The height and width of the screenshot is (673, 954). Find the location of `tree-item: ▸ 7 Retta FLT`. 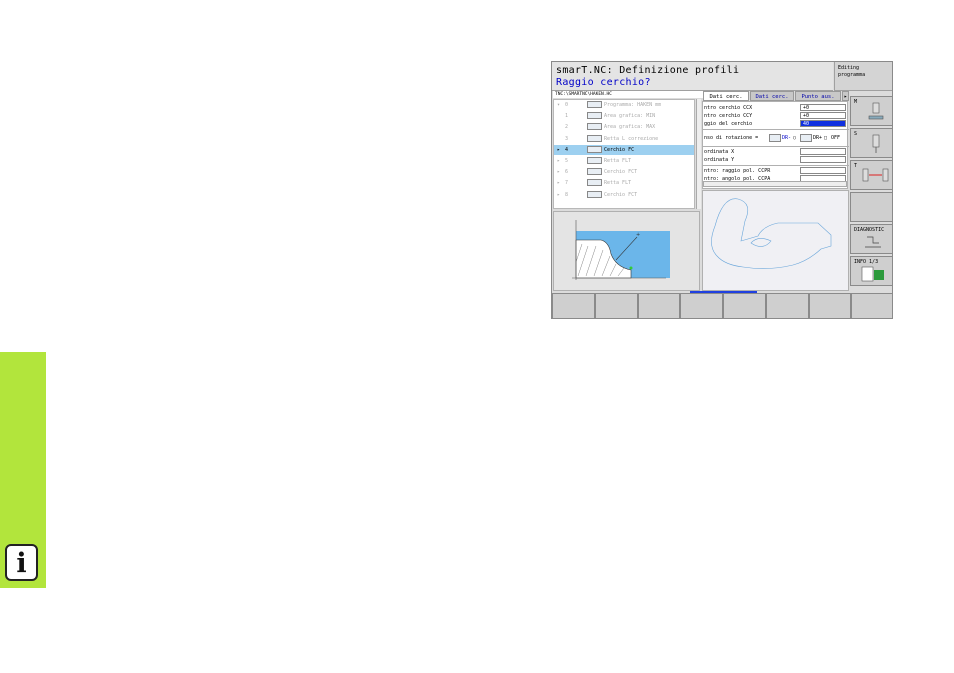

tree-item: ▸ 7 Retta FLT is located at coordinates (624, 183).